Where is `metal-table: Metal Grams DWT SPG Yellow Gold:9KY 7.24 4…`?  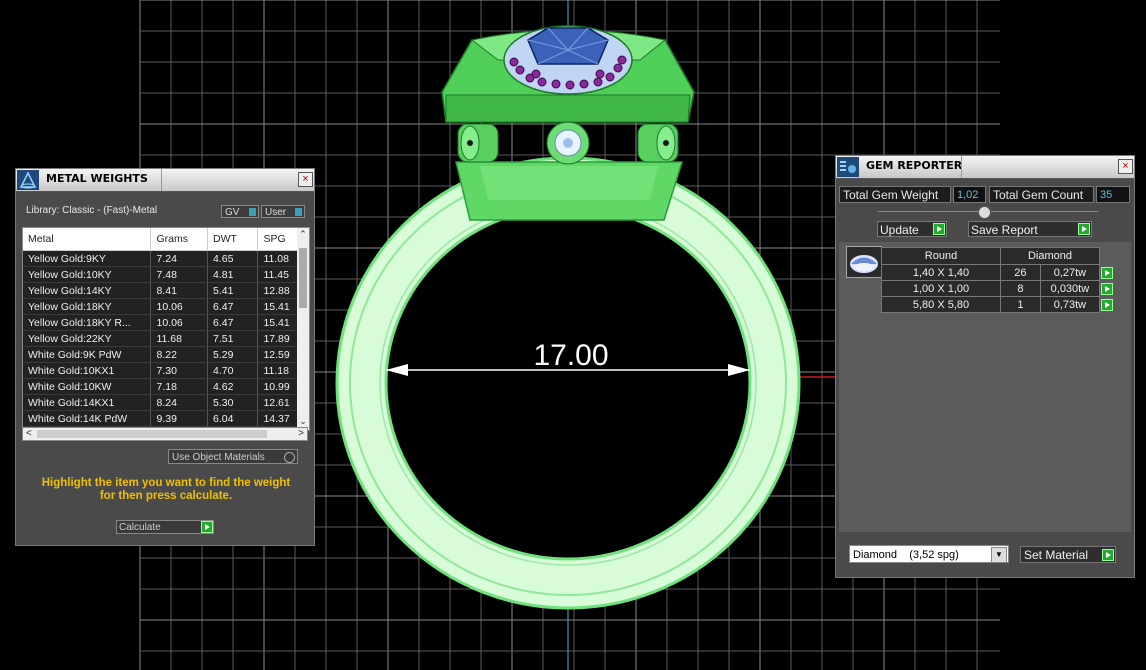
metal-table: Metal Grams DWT SPG Yellow Gold:9KY 7.24 4… is located at coordinates (166, 329).